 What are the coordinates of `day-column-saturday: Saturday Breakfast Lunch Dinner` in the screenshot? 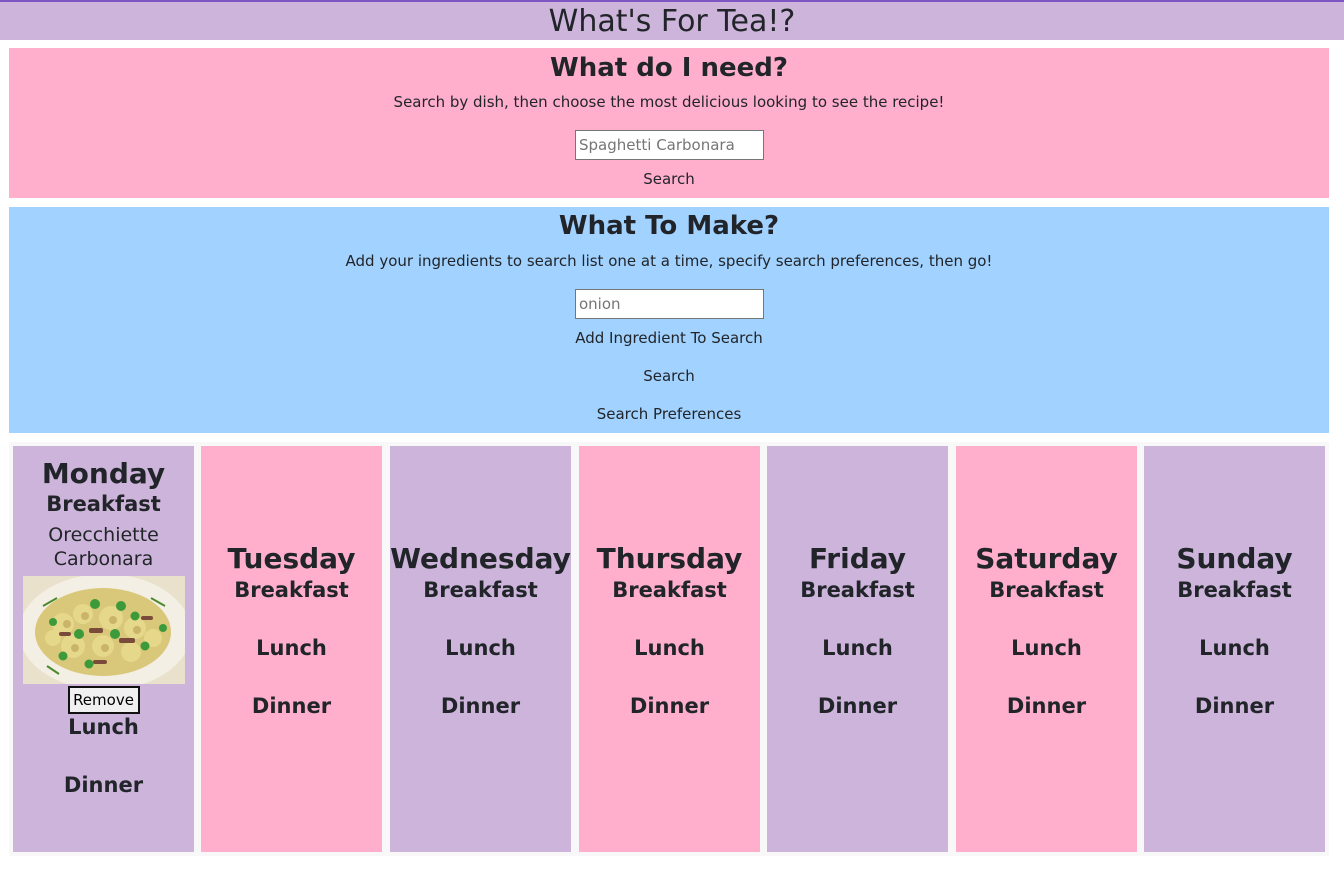 It's located at (1046, 649).